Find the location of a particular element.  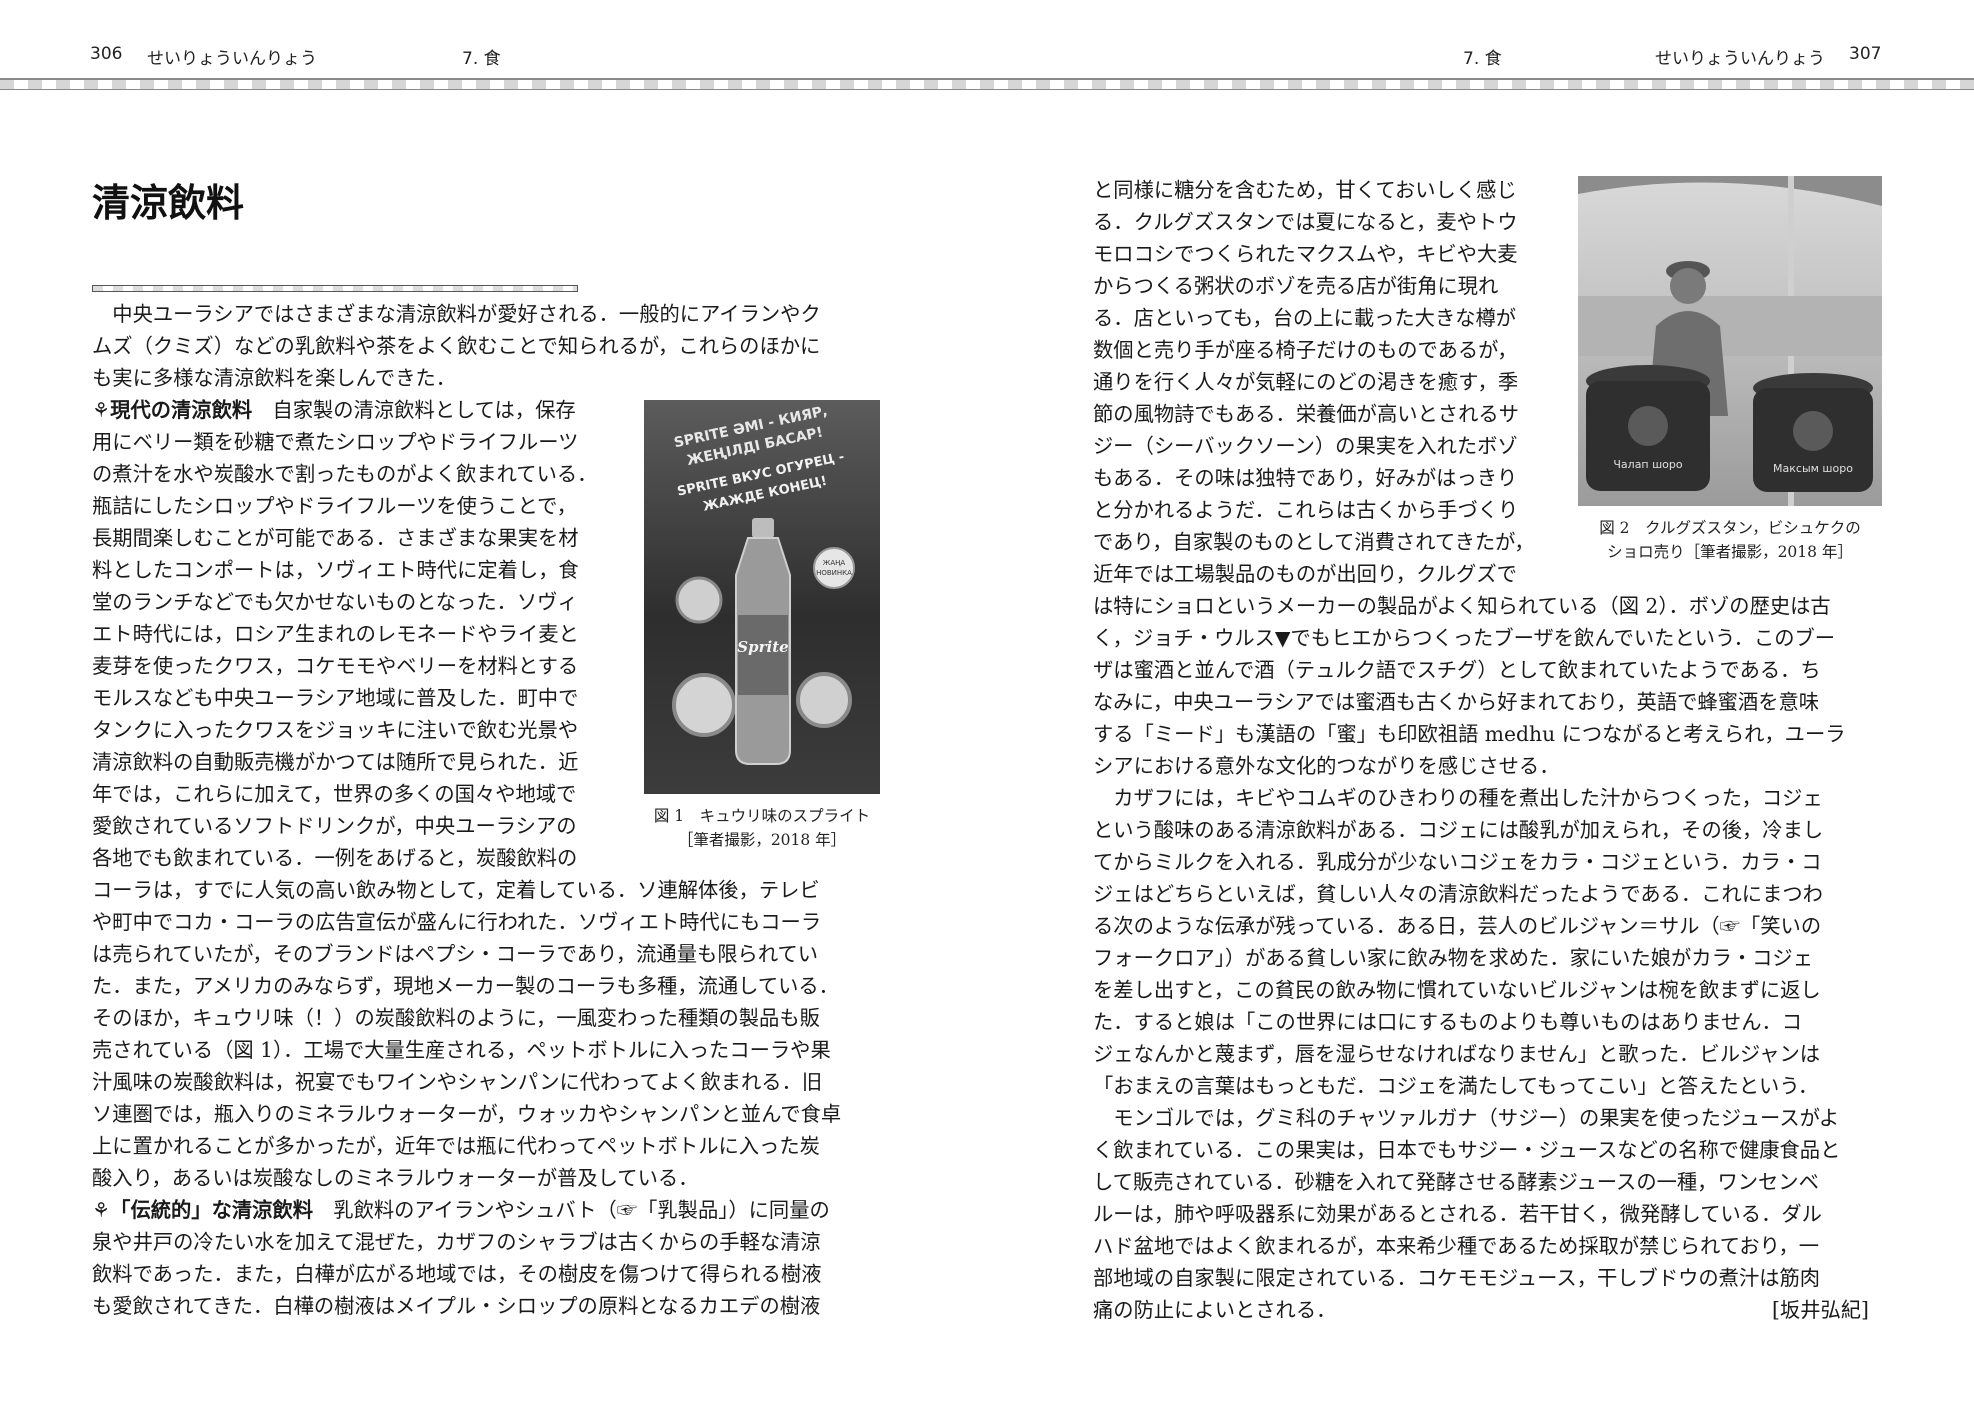

body-line: して販売されている．砂糖を入れて発酵させる酵素ジュースの一種，ワンセンベ is located at coordinates (1456, 1182).